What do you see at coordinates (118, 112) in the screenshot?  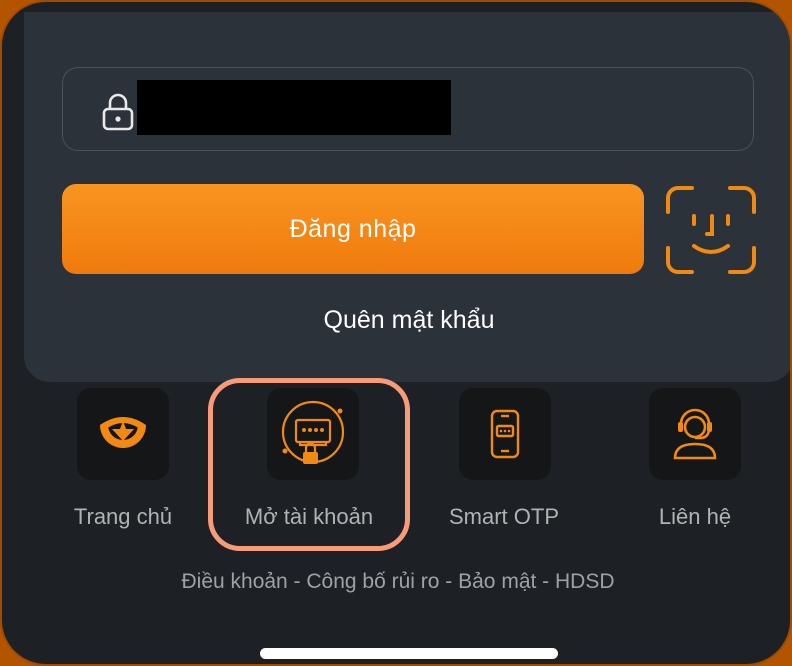 I see `lock-icon` at bounding box center [118, 112].